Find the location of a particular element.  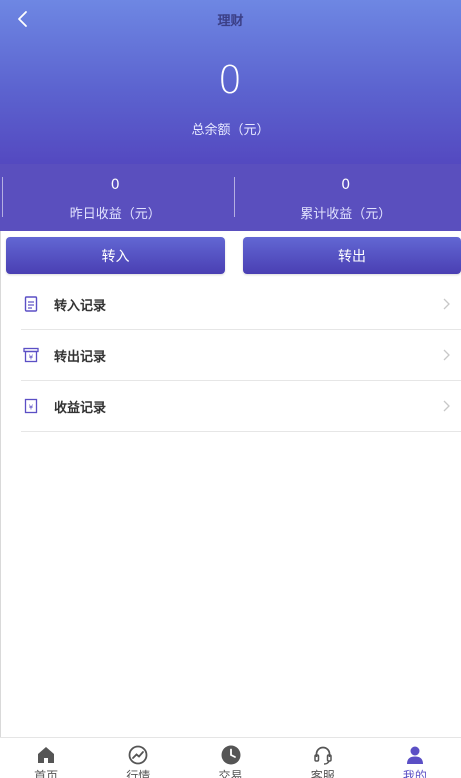

total-balance-value: 0 is located at coordinates (230, 80).